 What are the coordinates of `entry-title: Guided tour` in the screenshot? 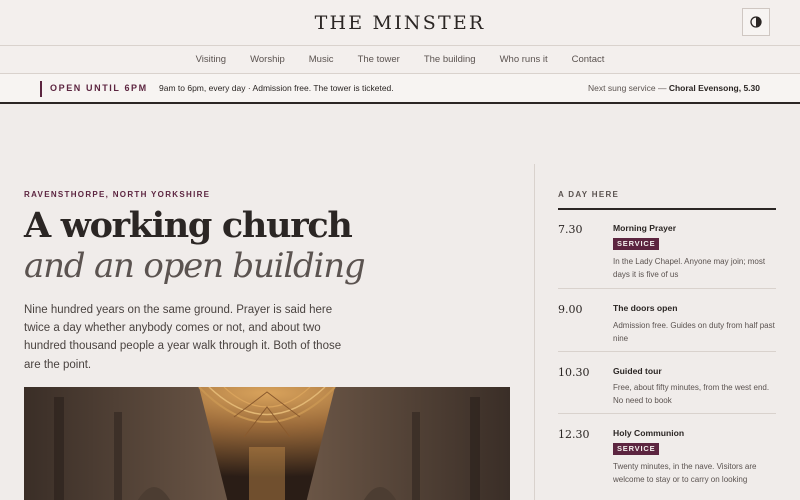 It's located at (637, 371).